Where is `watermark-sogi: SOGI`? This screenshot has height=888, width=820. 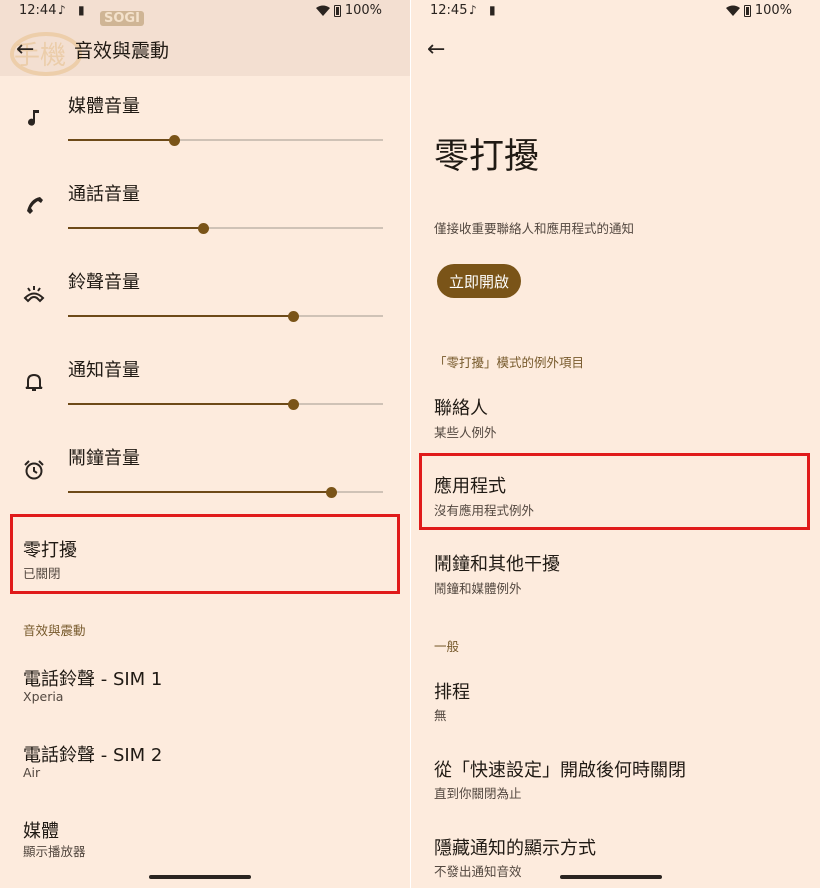 watermark-sogi: SOGI is located at coordinates (122, 18).